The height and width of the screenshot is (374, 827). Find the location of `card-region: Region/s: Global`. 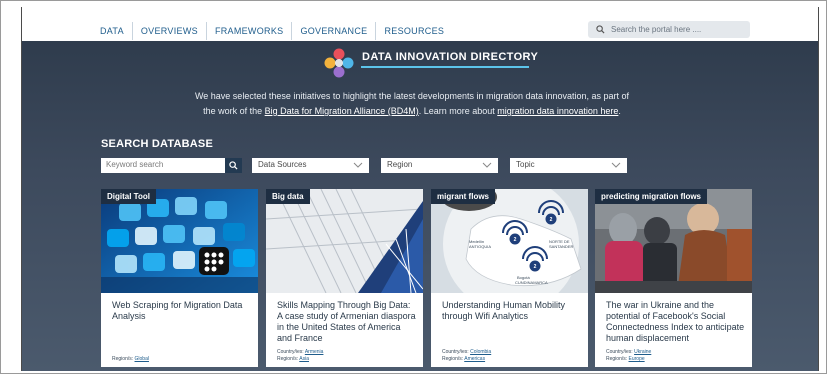

card-region: Region/s: Global is located at coordinates (130, 359).